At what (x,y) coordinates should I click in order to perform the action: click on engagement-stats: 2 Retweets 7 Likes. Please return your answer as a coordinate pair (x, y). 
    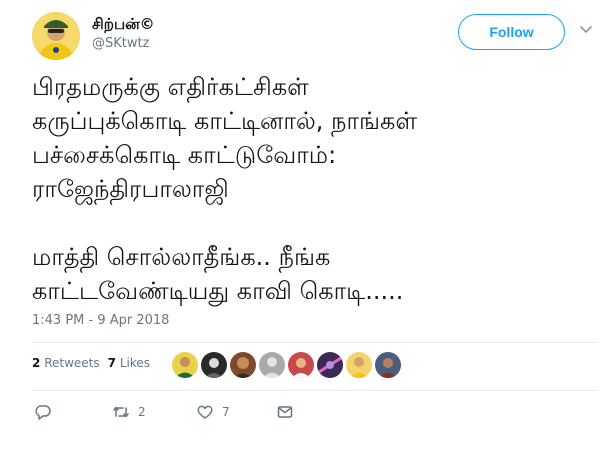
    Looking at the image, I should click on (95, 363).